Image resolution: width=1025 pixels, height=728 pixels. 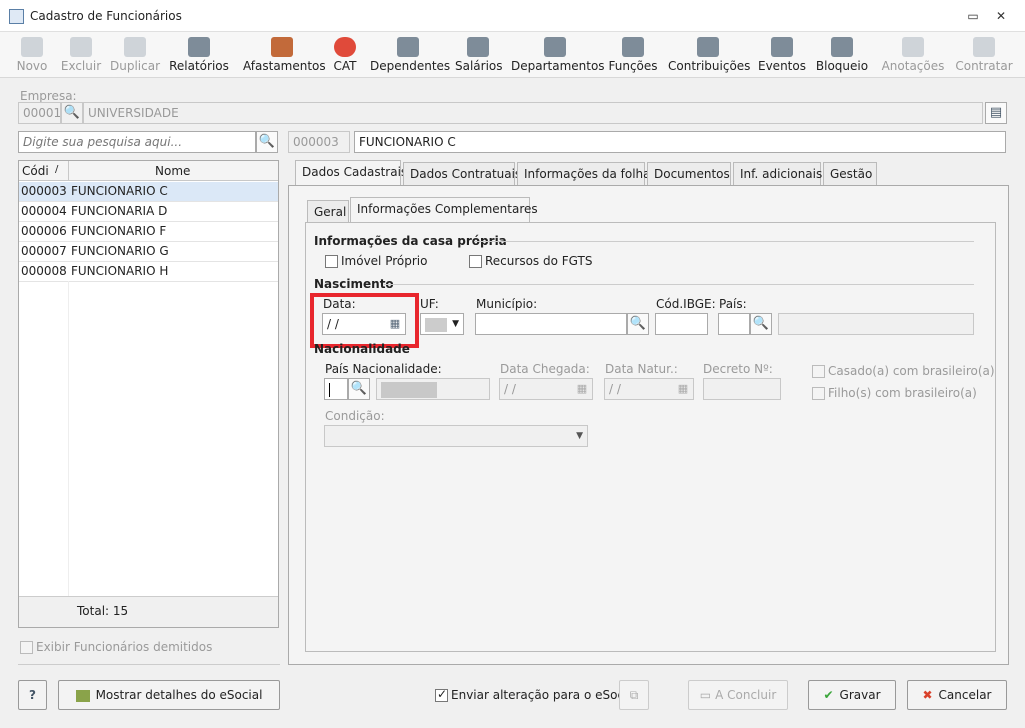 What do you see at coordinates (199, 47) in the screenshot?
I see `report-icon` at bounding box center [199, 47].